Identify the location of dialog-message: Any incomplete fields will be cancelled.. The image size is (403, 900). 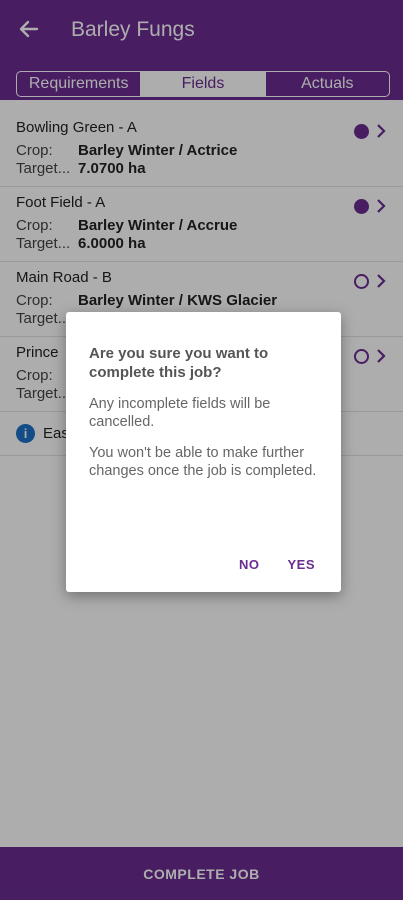
(180, 413).